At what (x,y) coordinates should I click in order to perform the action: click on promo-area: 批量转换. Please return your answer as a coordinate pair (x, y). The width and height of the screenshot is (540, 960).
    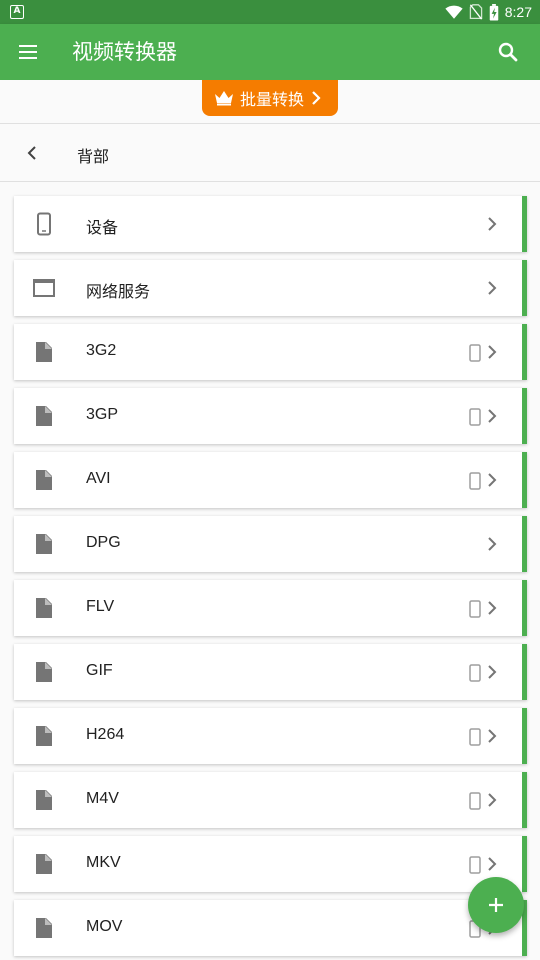
    Looking at the image, I should click on (270, 102).